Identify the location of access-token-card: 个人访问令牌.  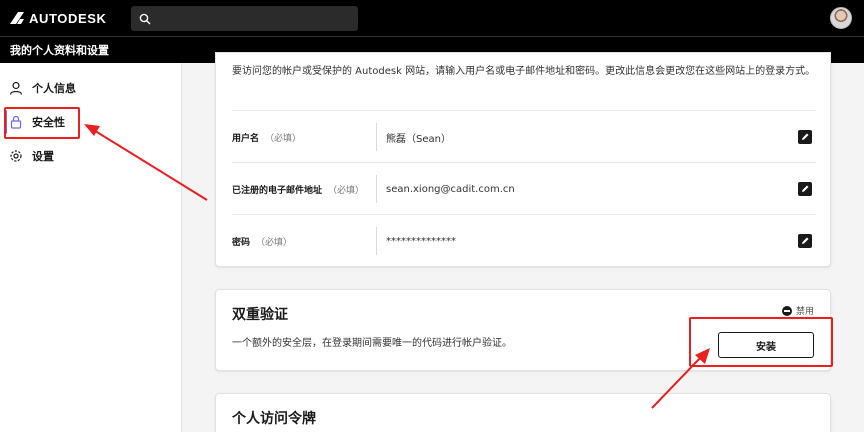
(523, 412).